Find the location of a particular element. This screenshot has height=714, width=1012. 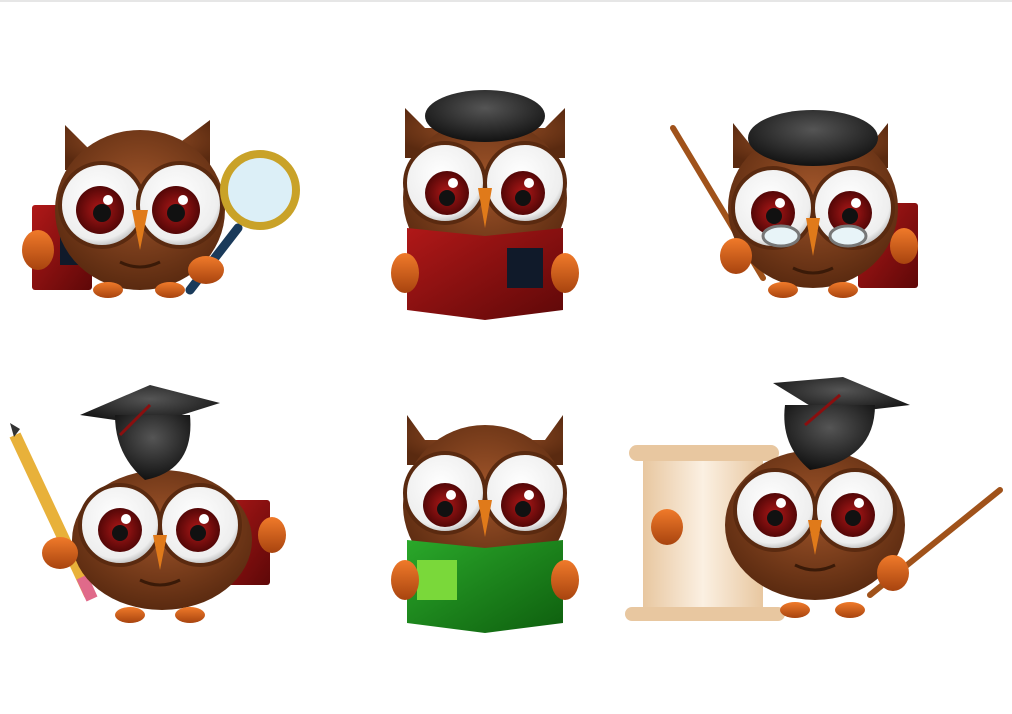

owl-reading-green-book is located at coordinates (485, 520).